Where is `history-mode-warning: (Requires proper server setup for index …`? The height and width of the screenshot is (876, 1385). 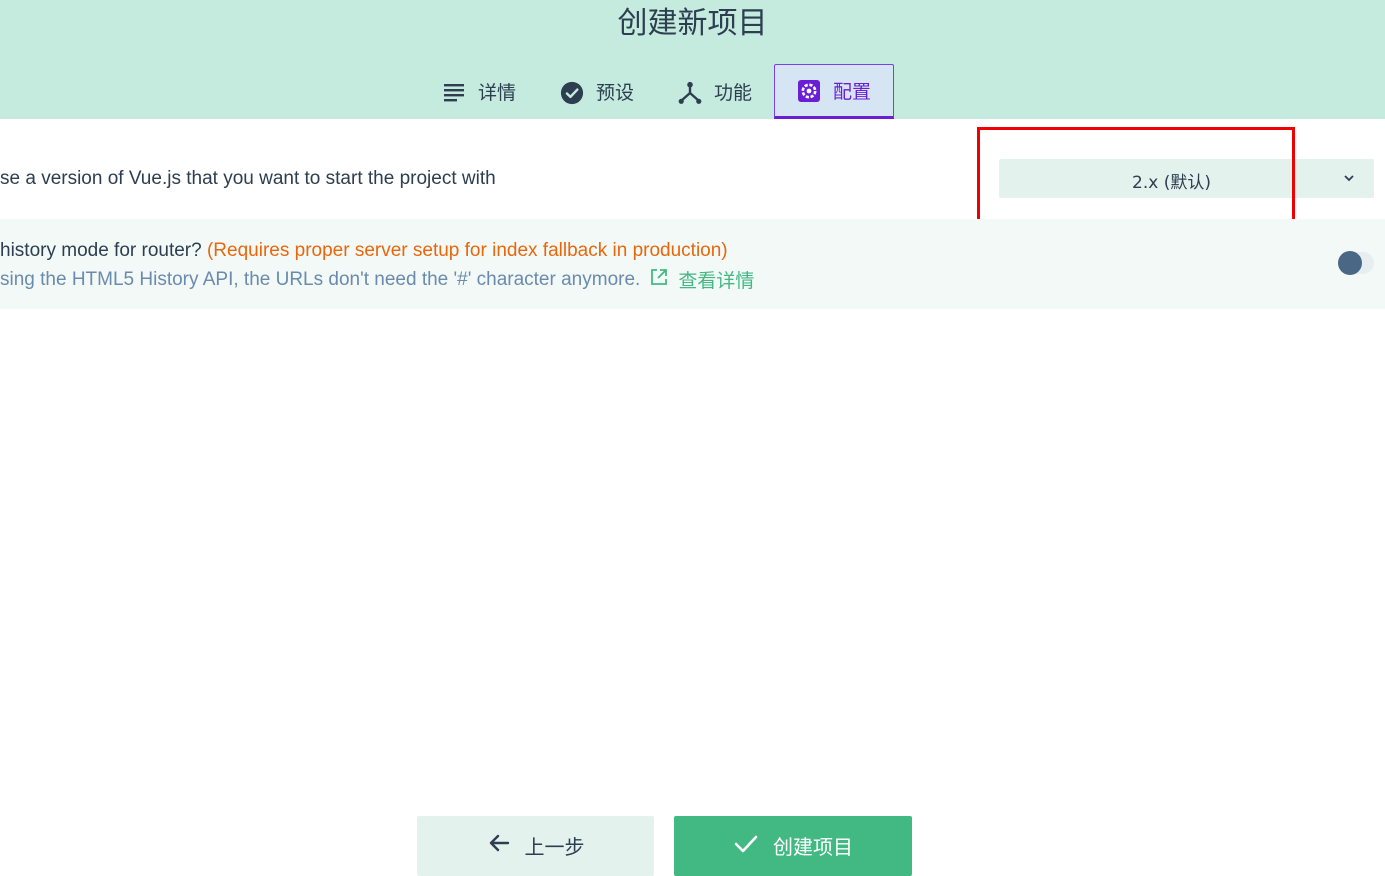 history-mode-warning: (Requires proper server setup for index … is located at coordinates (467, 250).